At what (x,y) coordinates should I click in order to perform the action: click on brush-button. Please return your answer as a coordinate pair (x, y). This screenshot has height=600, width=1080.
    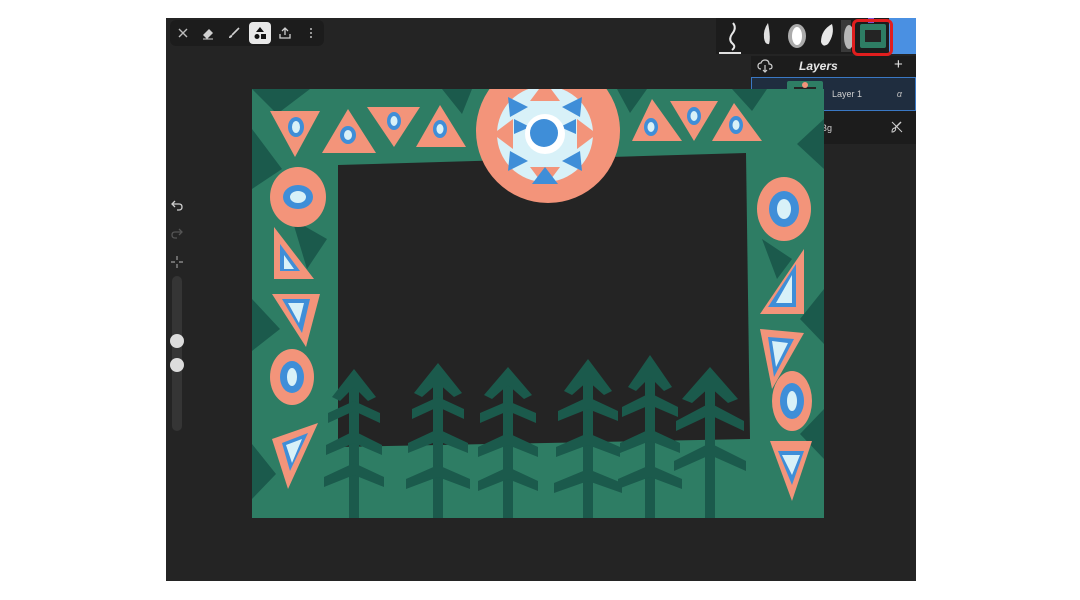
    Looking at the image, I should click on (234, 33).